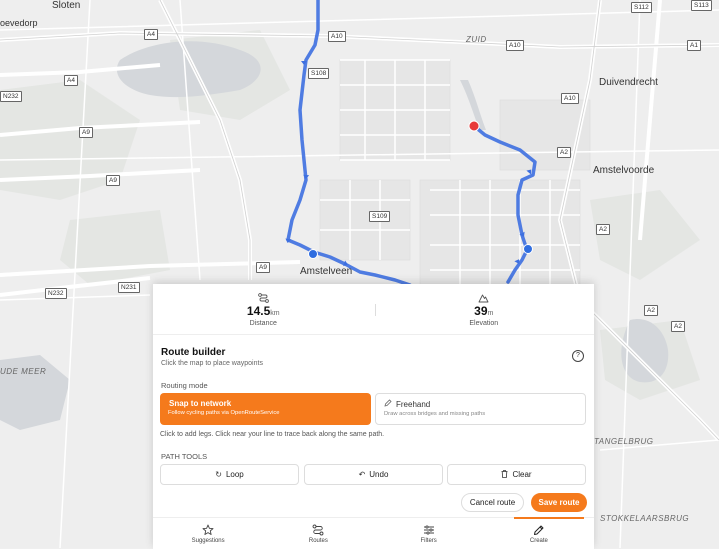 This screenshot has width=719, height=549. I want to click on elevation-unit: m, so click(490, 313).